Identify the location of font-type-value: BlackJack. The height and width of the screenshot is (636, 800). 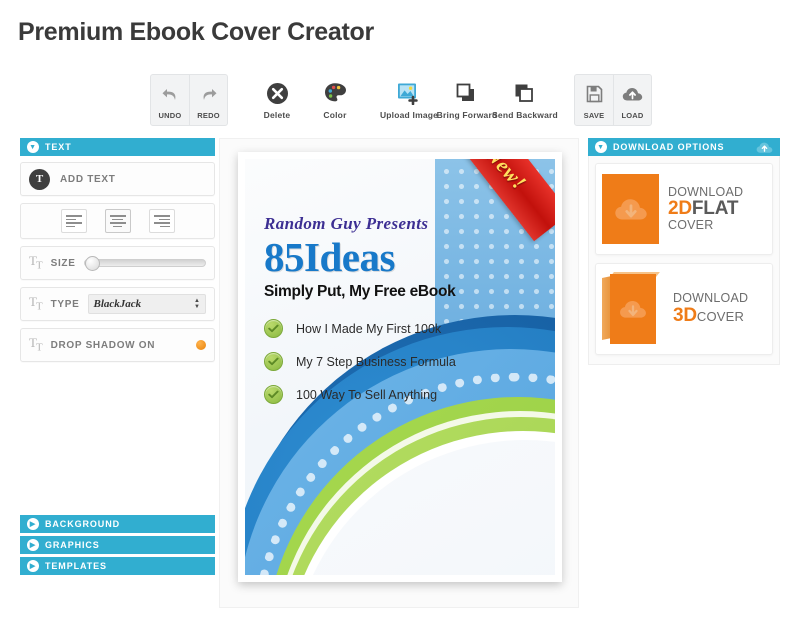
(117, 304).